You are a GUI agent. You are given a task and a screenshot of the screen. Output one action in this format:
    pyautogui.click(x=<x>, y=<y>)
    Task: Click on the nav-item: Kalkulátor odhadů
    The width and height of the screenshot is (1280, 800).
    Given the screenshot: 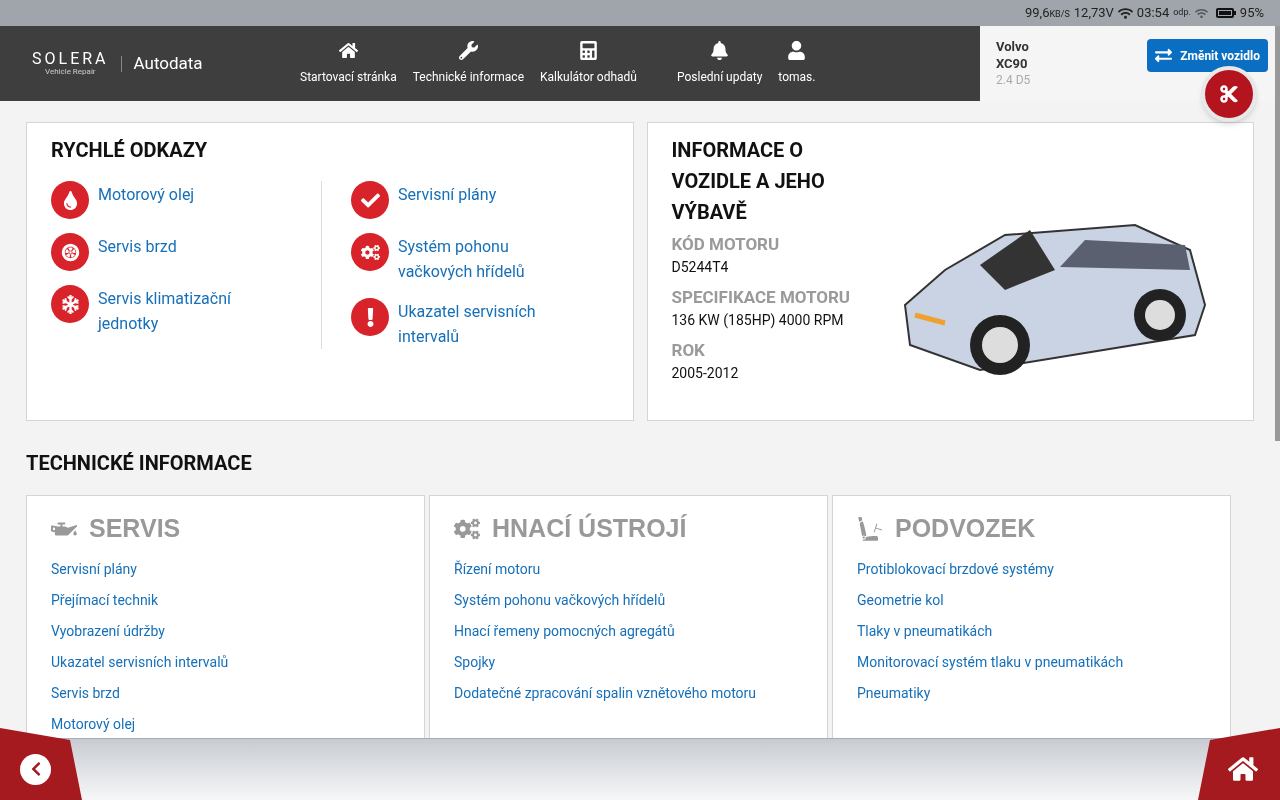 What is the action you would take?
    pyautogui.click(x=588, y=63)
    